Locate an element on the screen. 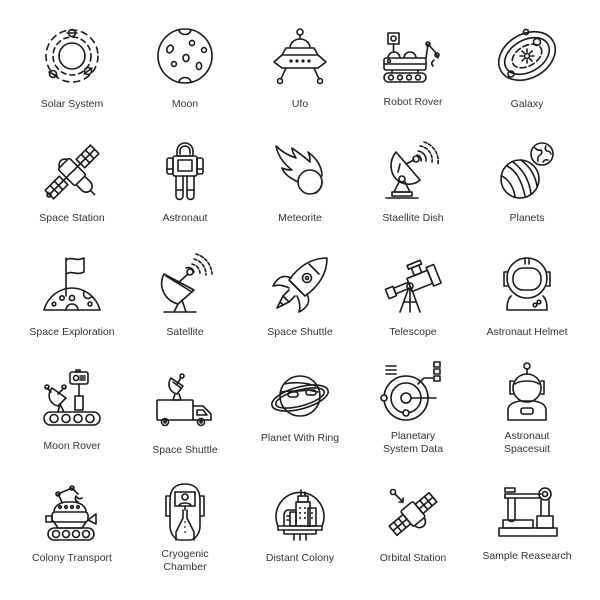 Image resolution: width=600 pixels, height=600 pixels. icon-label: Robot Rover is located at coordinates (413, 102).